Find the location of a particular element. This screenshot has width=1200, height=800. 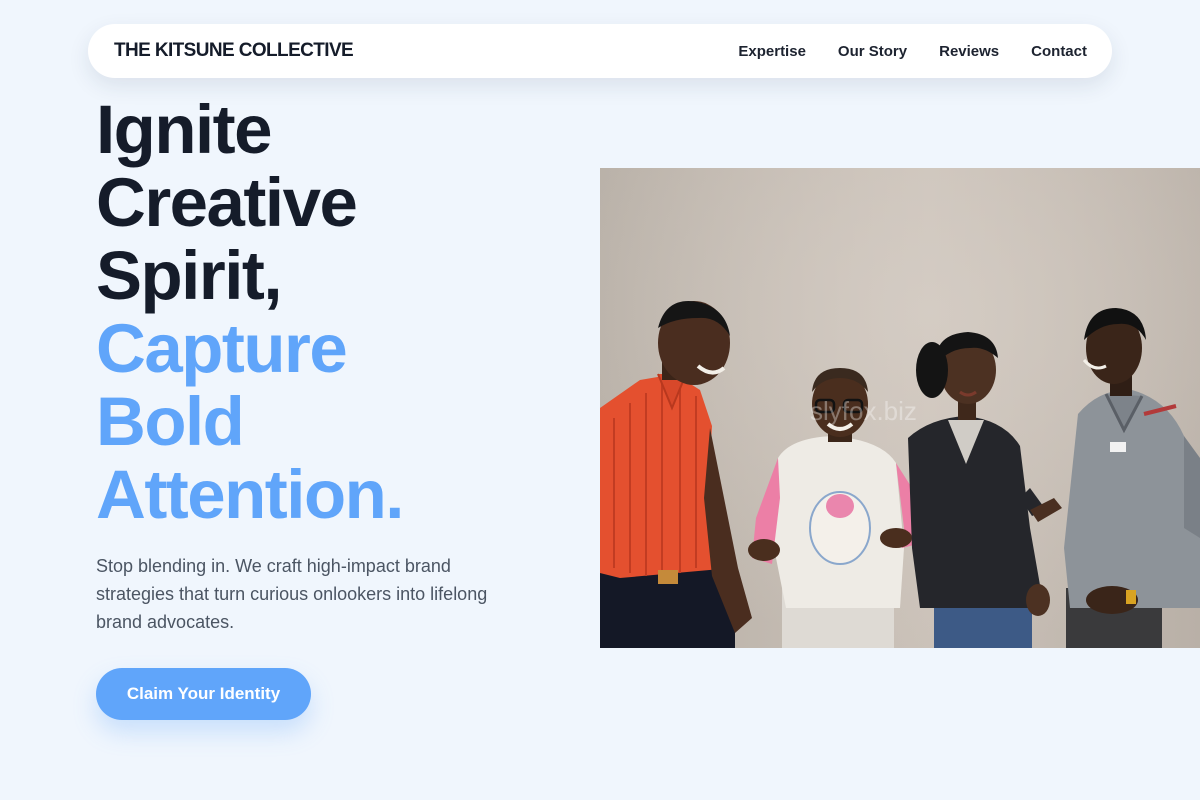

brand-logo: THE KITSUNE COLLECTIVE is located at coordinates (234, 51).